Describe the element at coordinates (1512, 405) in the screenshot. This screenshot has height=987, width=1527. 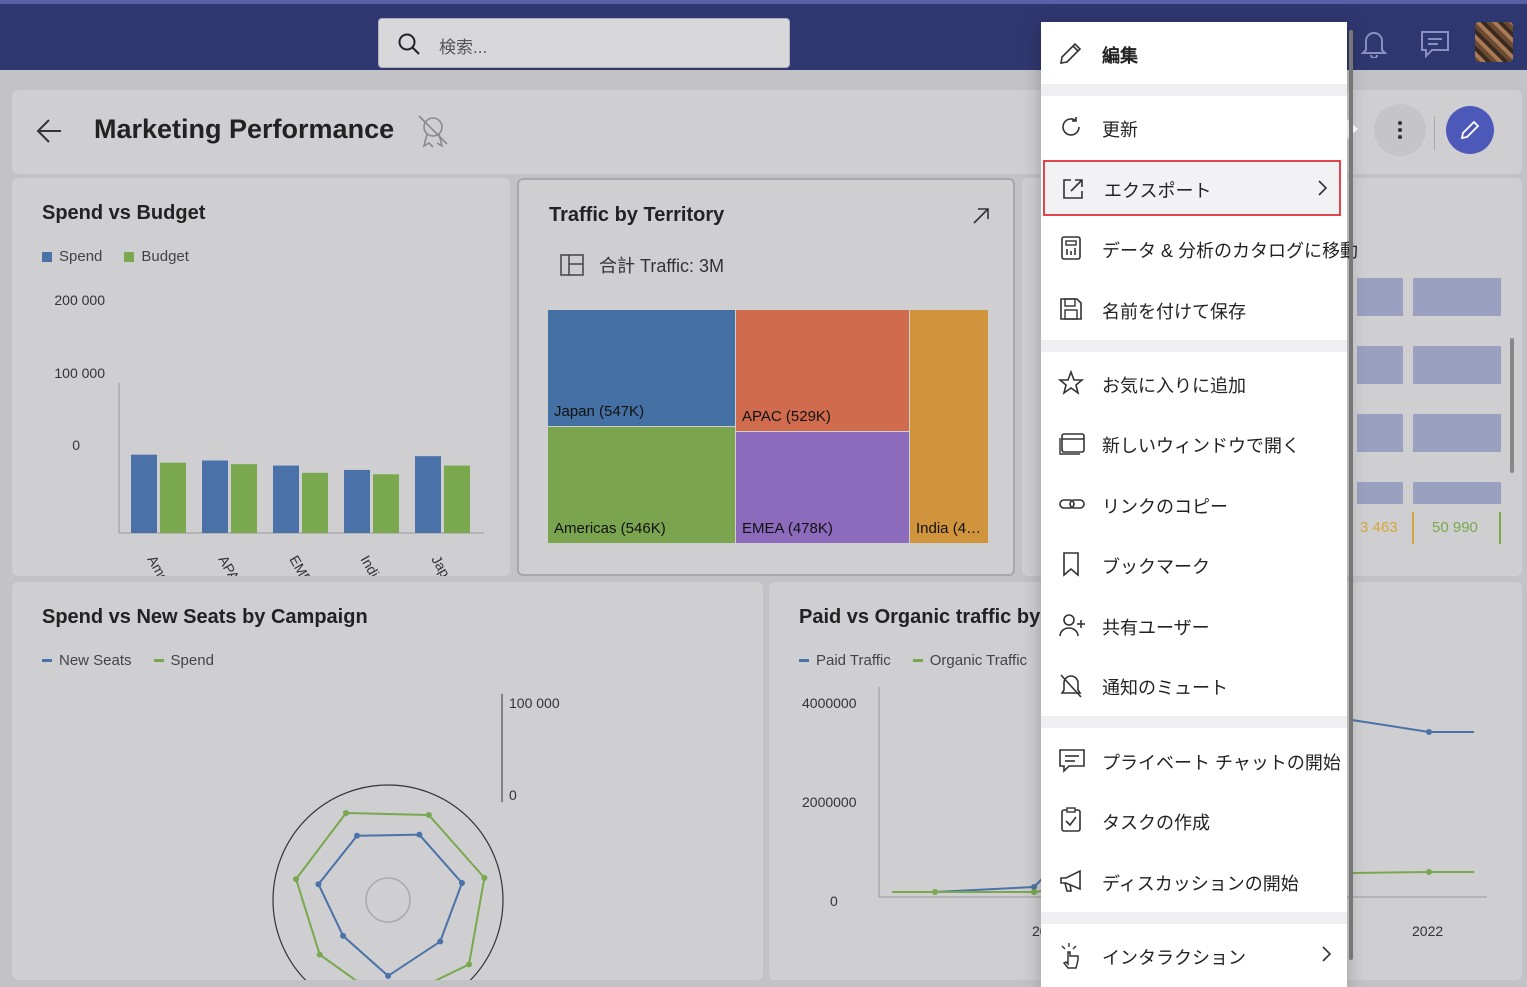
I see `scrollbar-thumb` at that location.